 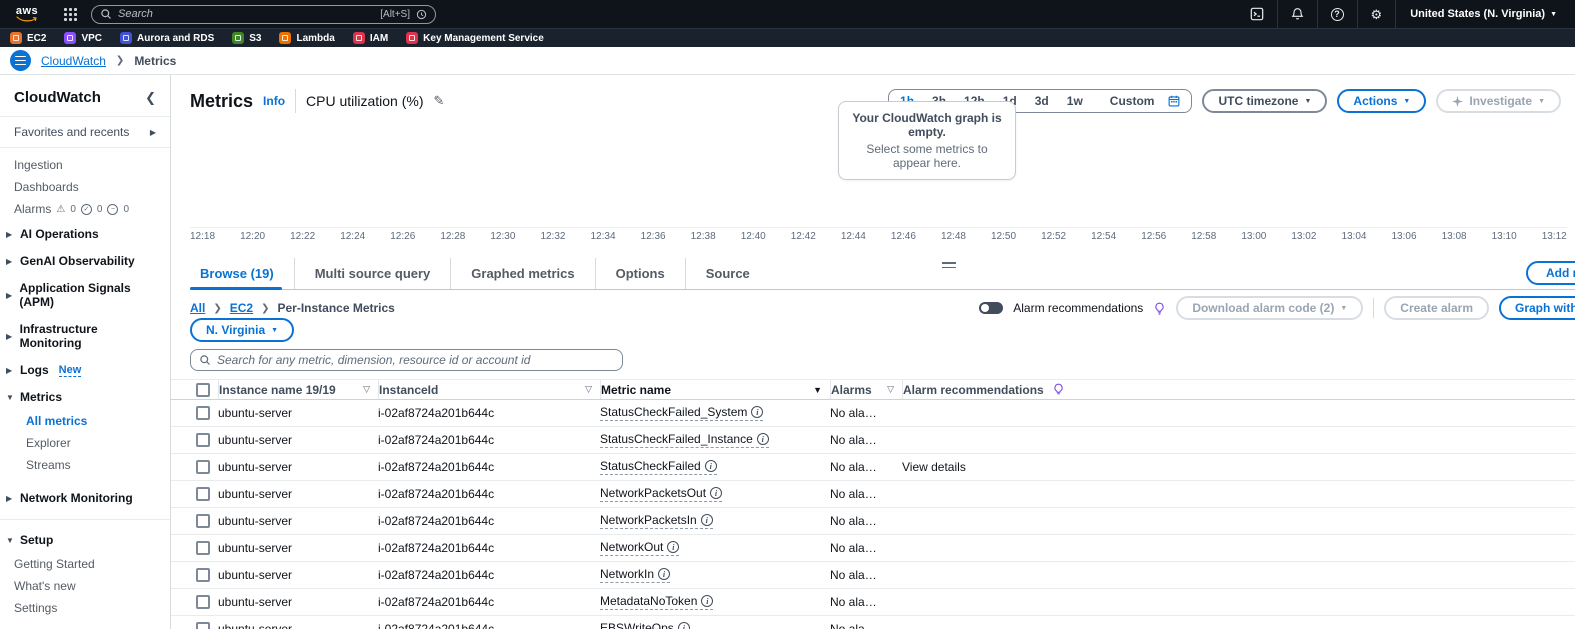 What do you see at coordinates (1141, 101) in the screenshot?
I see `time-range-custom: Custom` at bounding box center [1141, 101].